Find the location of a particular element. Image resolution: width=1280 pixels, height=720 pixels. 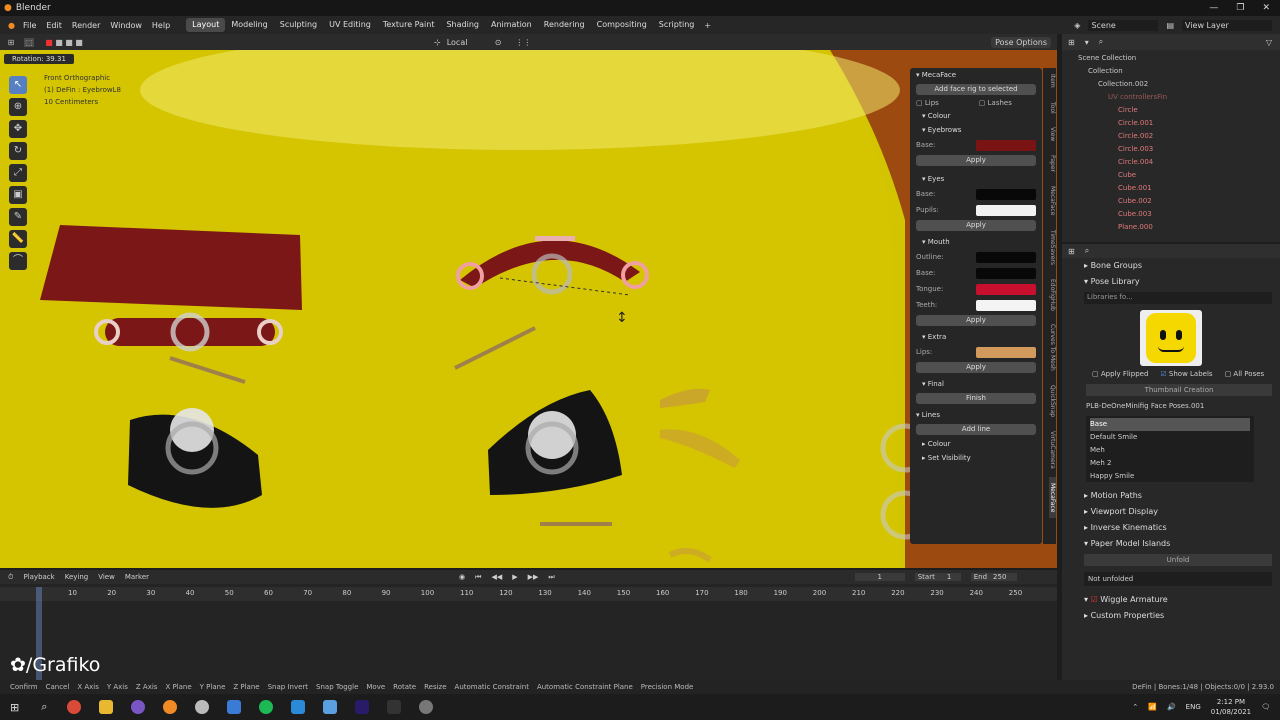

add-face-rig-button: Add face rig to selected is located at coordinates (976, 89).